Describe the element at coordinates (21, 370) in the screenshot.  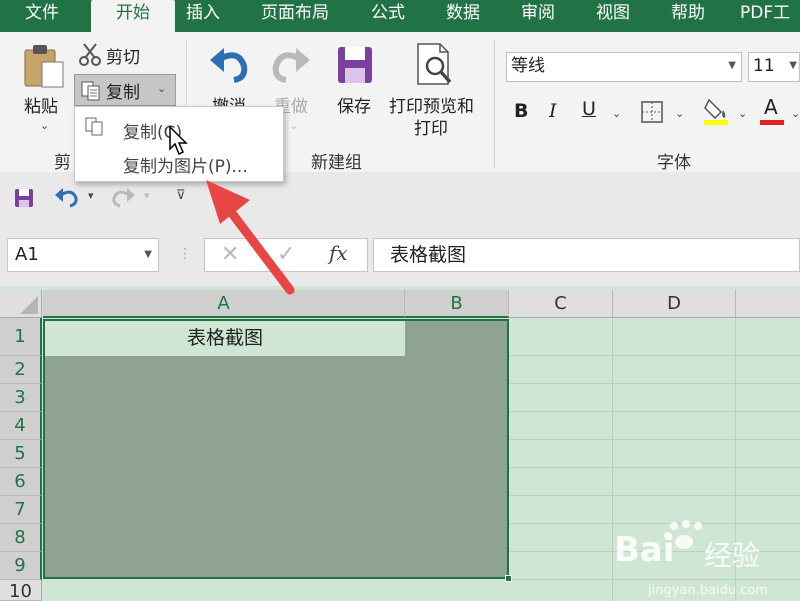
I see `row-header-2: 2` at that location.